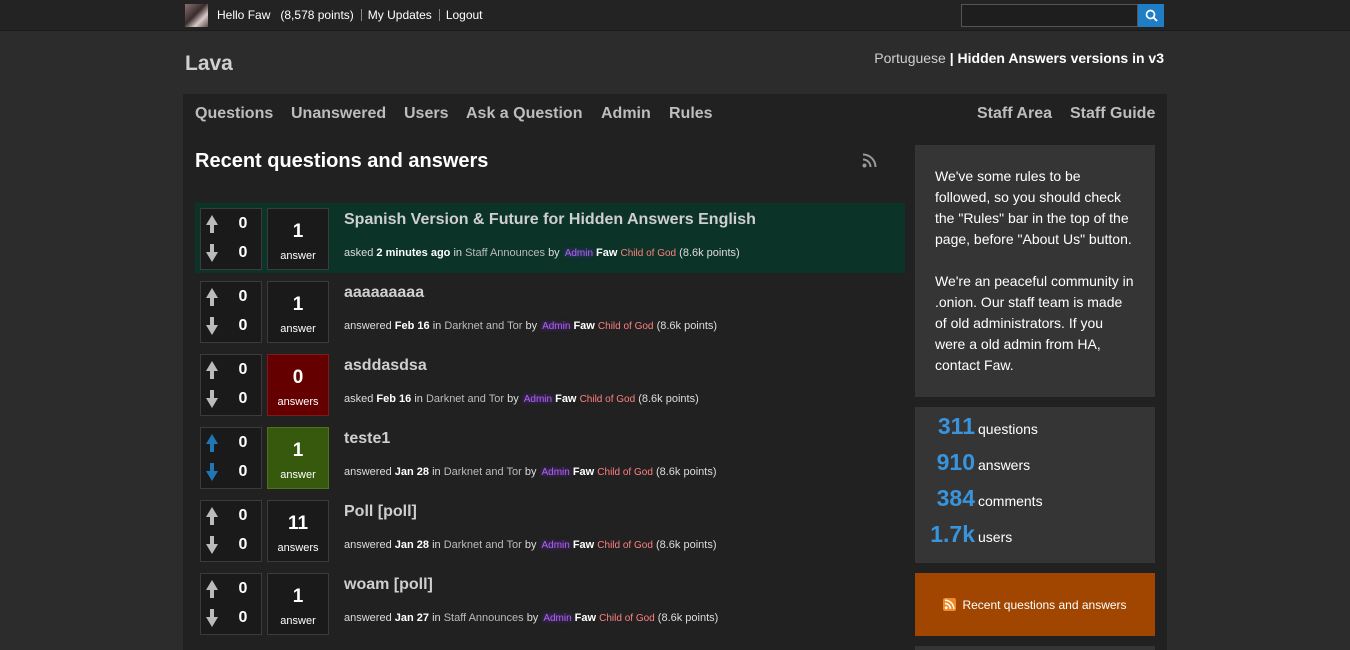 This screenshot has width=1350, height=650. Describe the element at coordinates (675, 15) in the screenshot. I see `top-bar: Hello Faw (8,578 points) My Updates Logout` at that location.